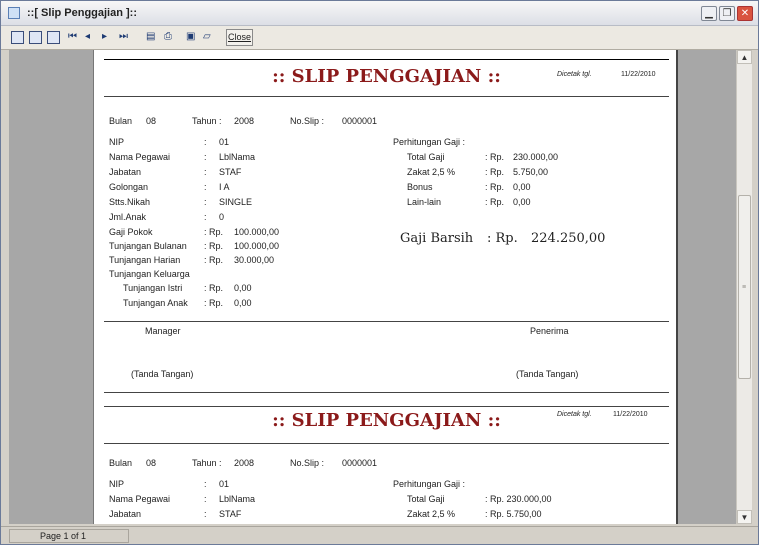 The image size is (759, 545). What do you see at coordinates (483, 157) in the screenshot?
I see `calc-row: Total Gaji: Rp. 230.000,00` at bounding box center [483, 157].